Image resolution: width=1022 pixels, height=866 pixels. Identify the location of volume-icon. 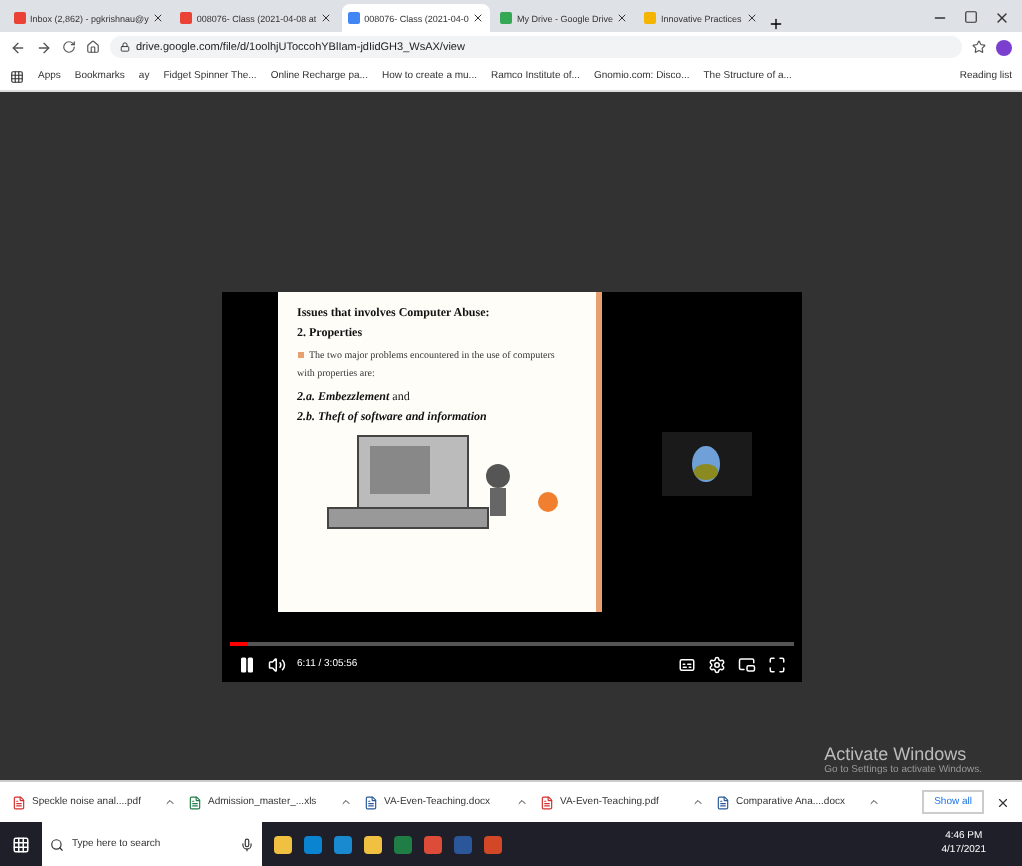
(276, 664).